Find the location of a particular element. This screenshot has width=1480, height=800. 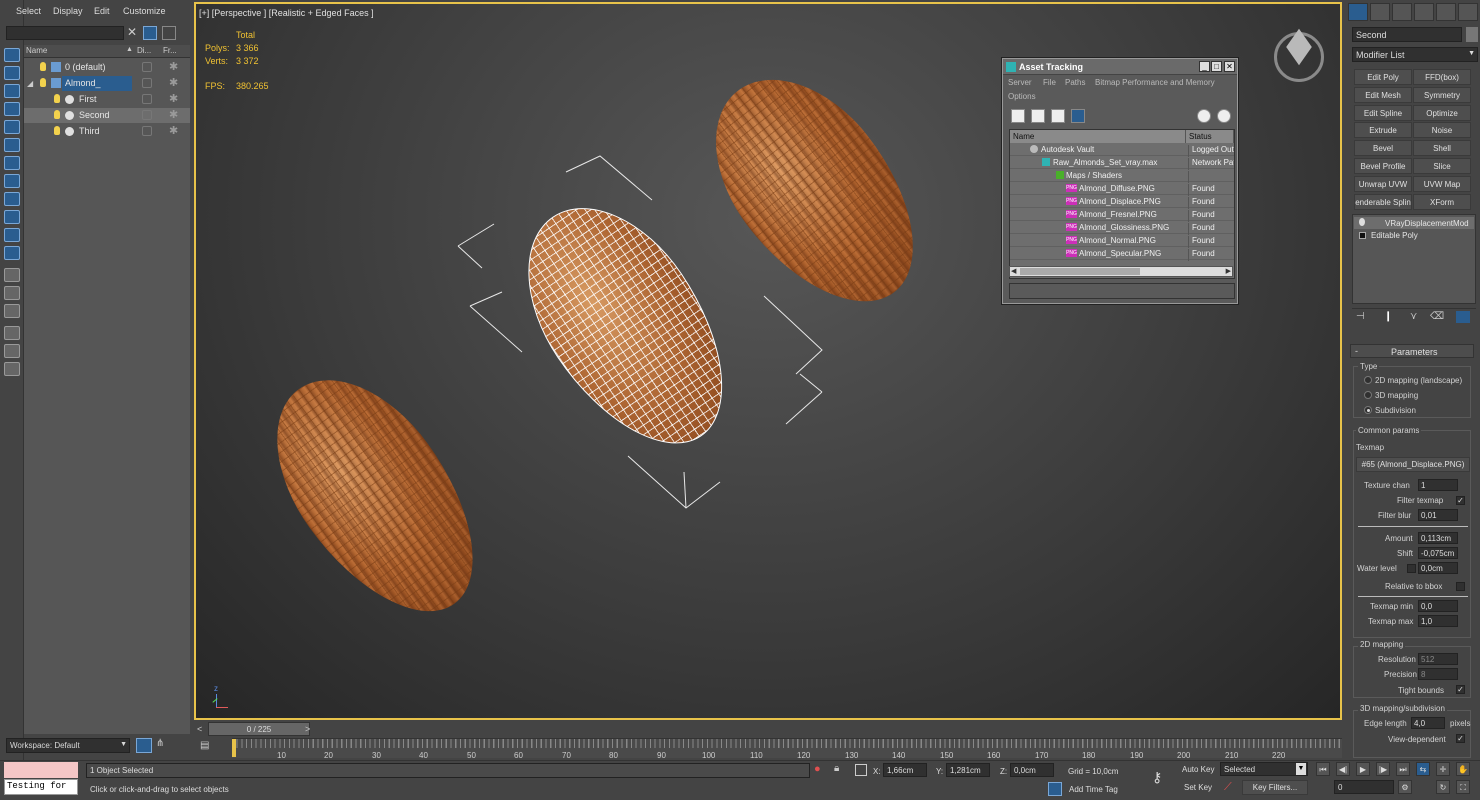

optimize-button: Optimize is located at coordinates (1442, 113).